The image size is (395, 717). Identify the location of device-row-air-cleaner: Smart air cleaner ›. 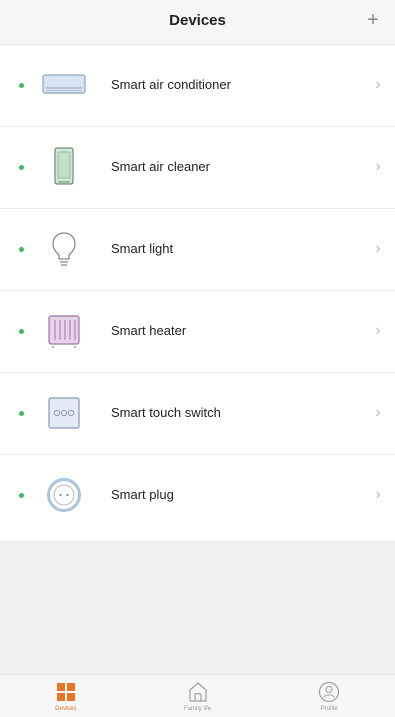
(197, 168).